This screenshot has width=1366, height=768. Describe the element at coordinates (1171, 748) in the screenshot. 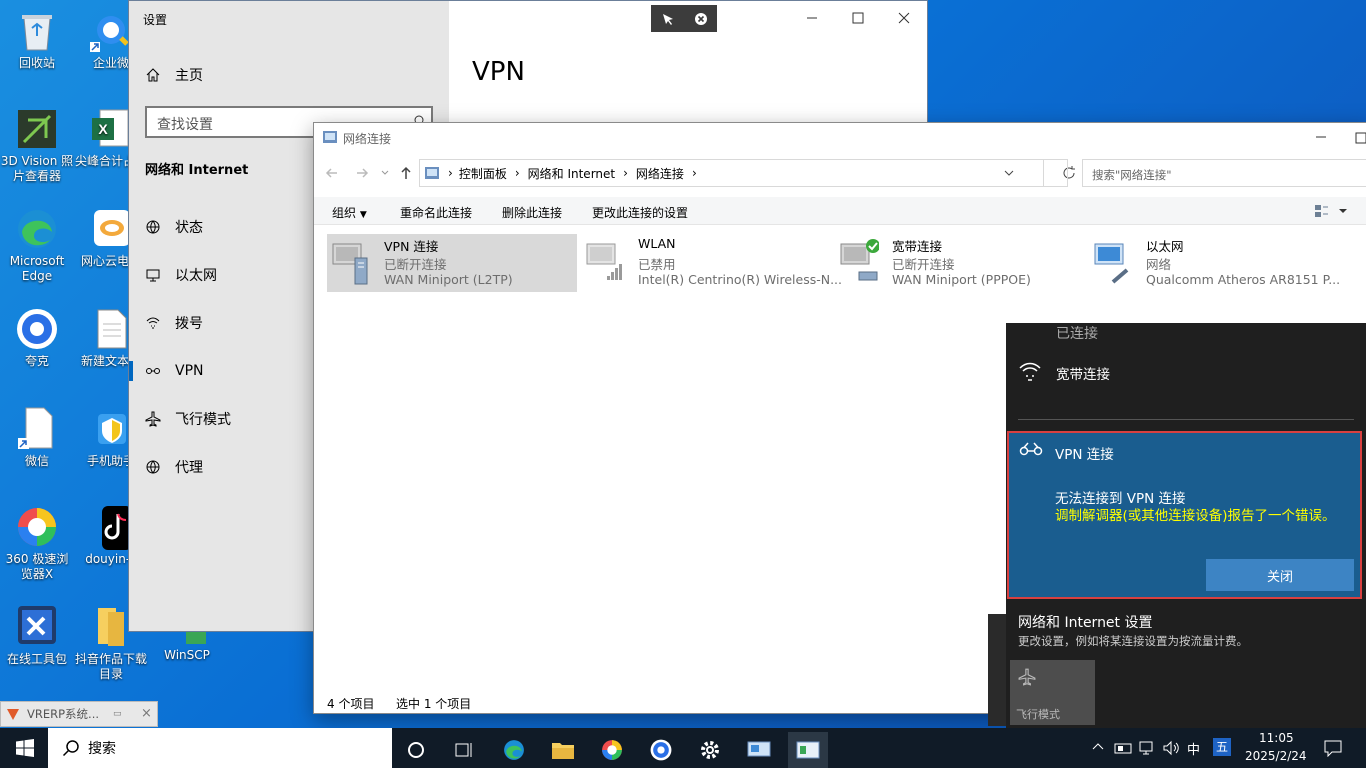

I see `tray-volume-icon` at that location.